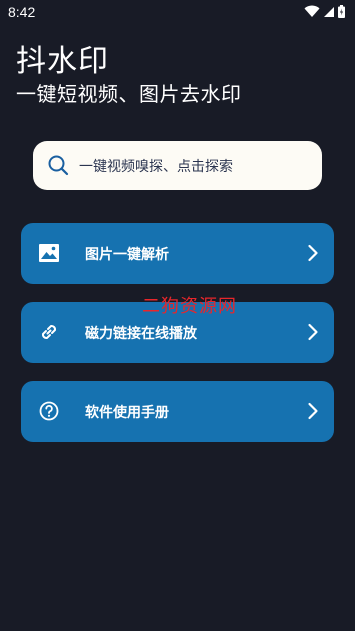 The image size is (355, 631). I want to click on help-circle-icon, so click(49, 411).